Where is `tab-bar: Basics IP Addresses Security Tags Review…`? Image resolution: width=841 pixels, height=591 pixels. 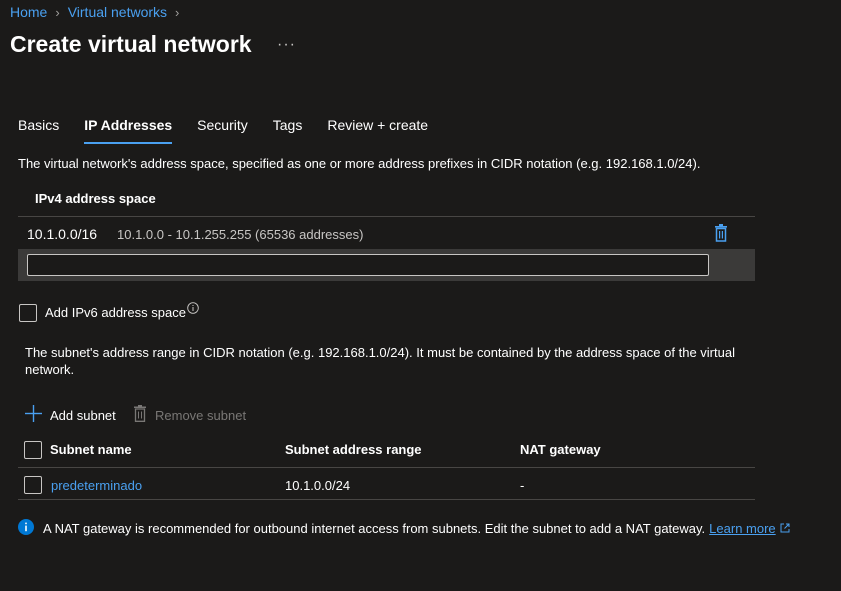 tab-bar: Basics IP Addresses Security Tags Review… is located at coordinates (235, 130).